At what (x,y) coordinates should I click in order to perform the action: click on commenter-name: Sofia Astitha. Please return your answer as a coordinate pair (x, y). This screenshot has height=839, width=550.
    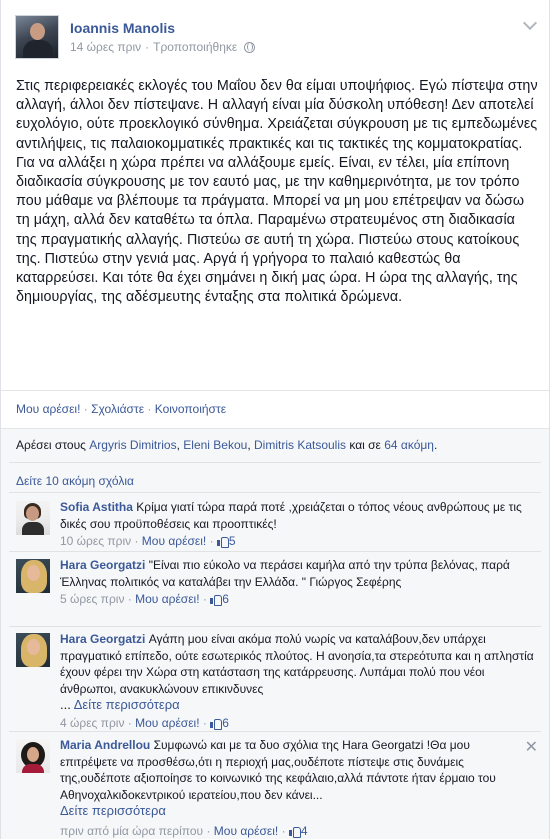
    Looking at the image, I should click on (96, 507).